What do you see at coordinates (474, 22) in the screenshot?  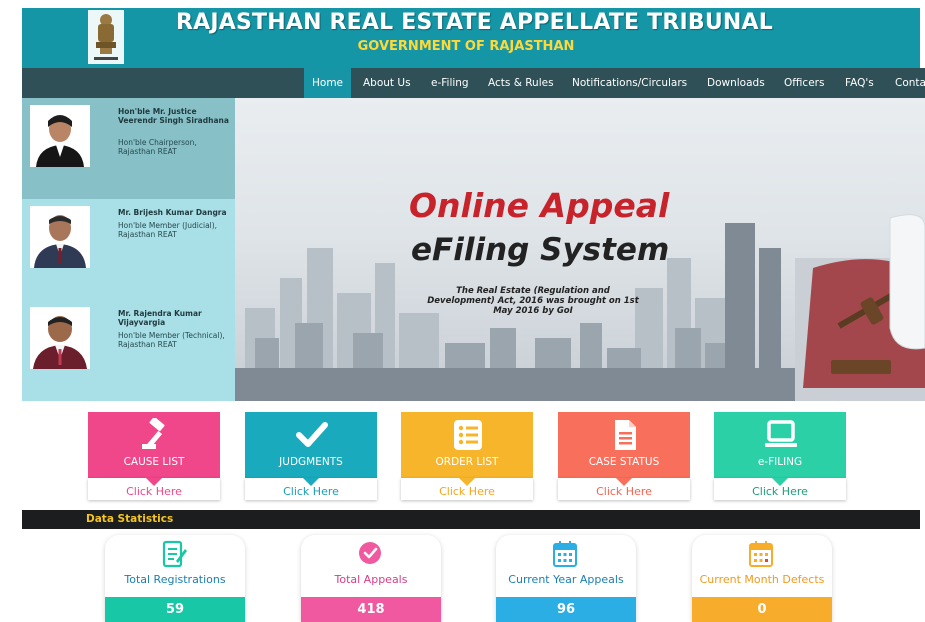 I see `site-title: RAJASTHAN REAL ESTATE APPELLATE TRIBUNAL` at bounding box center [474, 22].